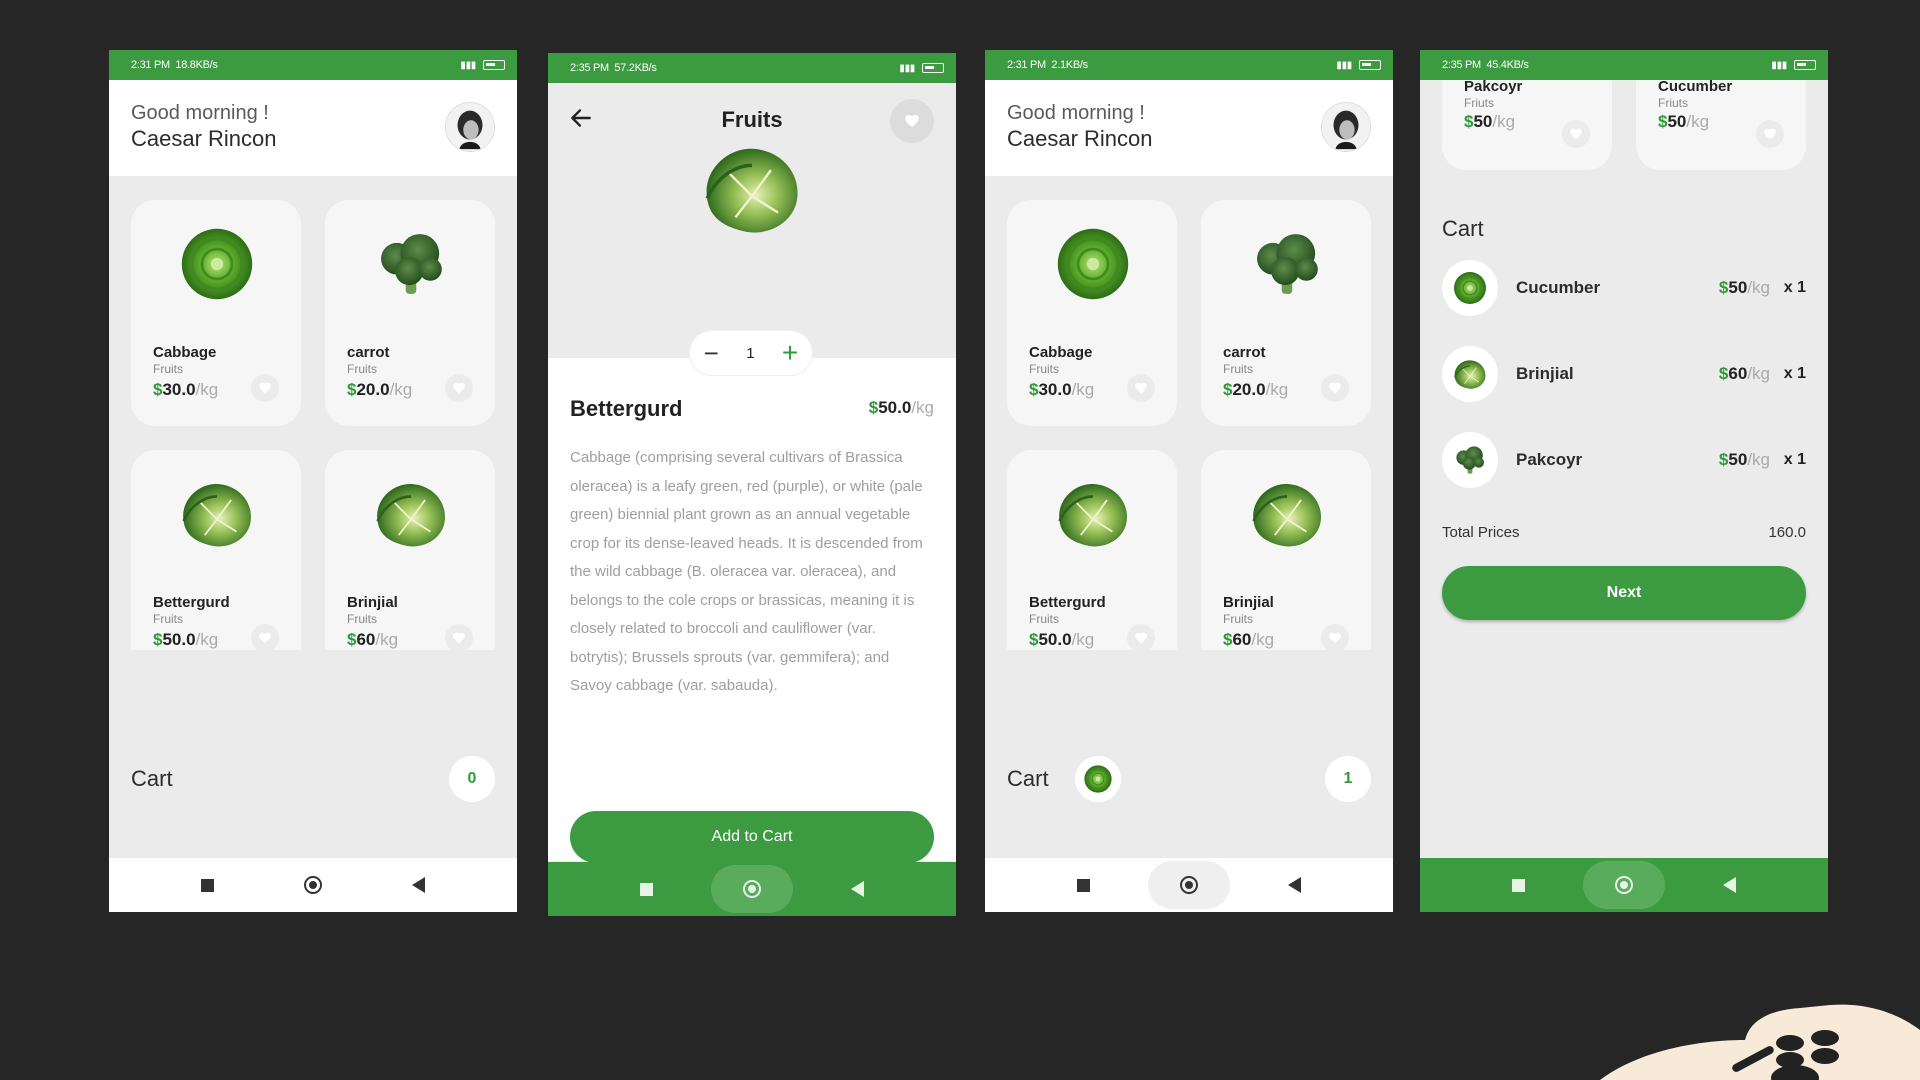 This screenshot has width=1920, height=1080. What do you see at coordinates (1490, 121) in the screenshot?
I see `product-price: $50/kg` at bounding box center [1490, 121].